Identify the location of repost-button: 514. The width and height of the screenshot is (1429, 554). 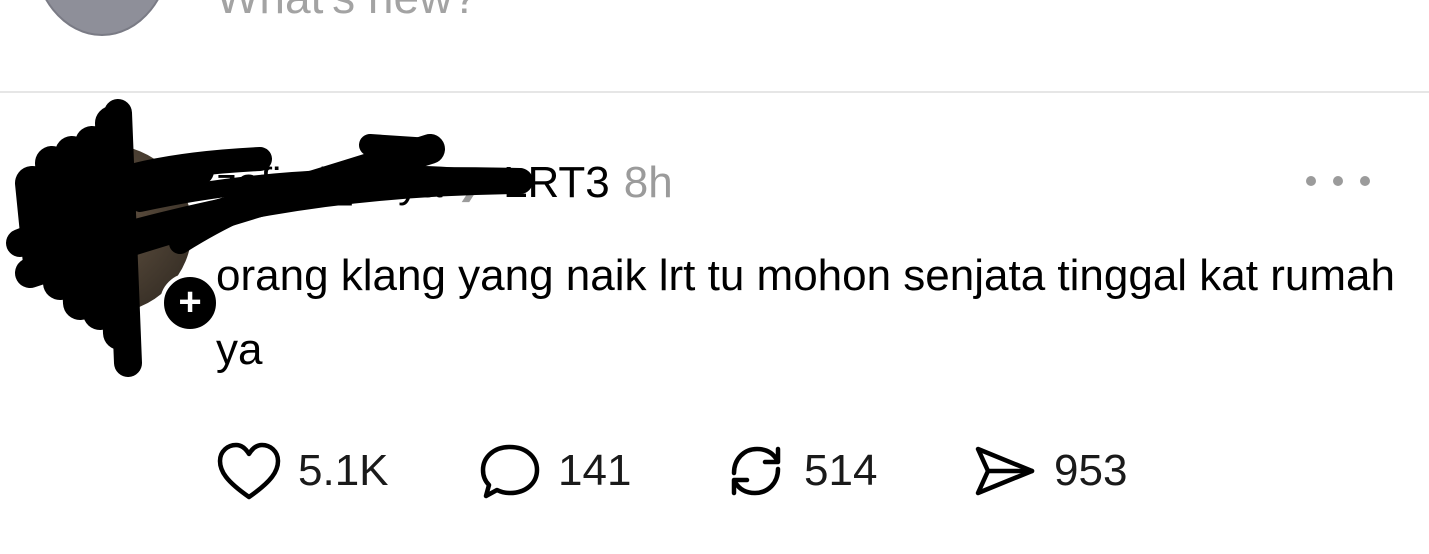
(800, 471).